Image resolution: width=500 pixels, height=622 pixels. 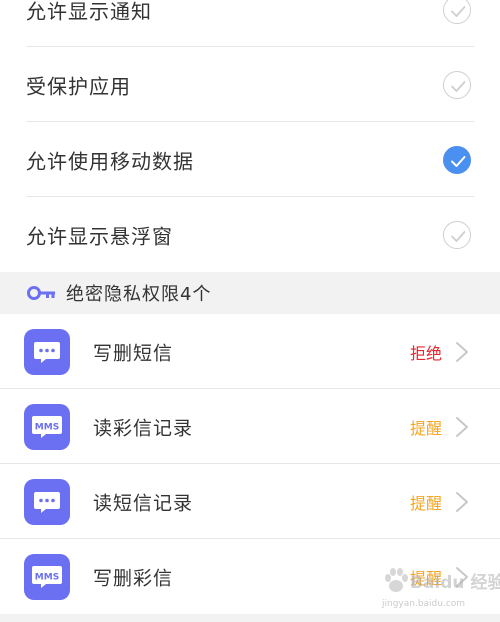 What do you see at coordinates (250, 84) in the screenshot?
I see `permission-row-protected-app: 受保护应用` at bounding box center [250, 84].